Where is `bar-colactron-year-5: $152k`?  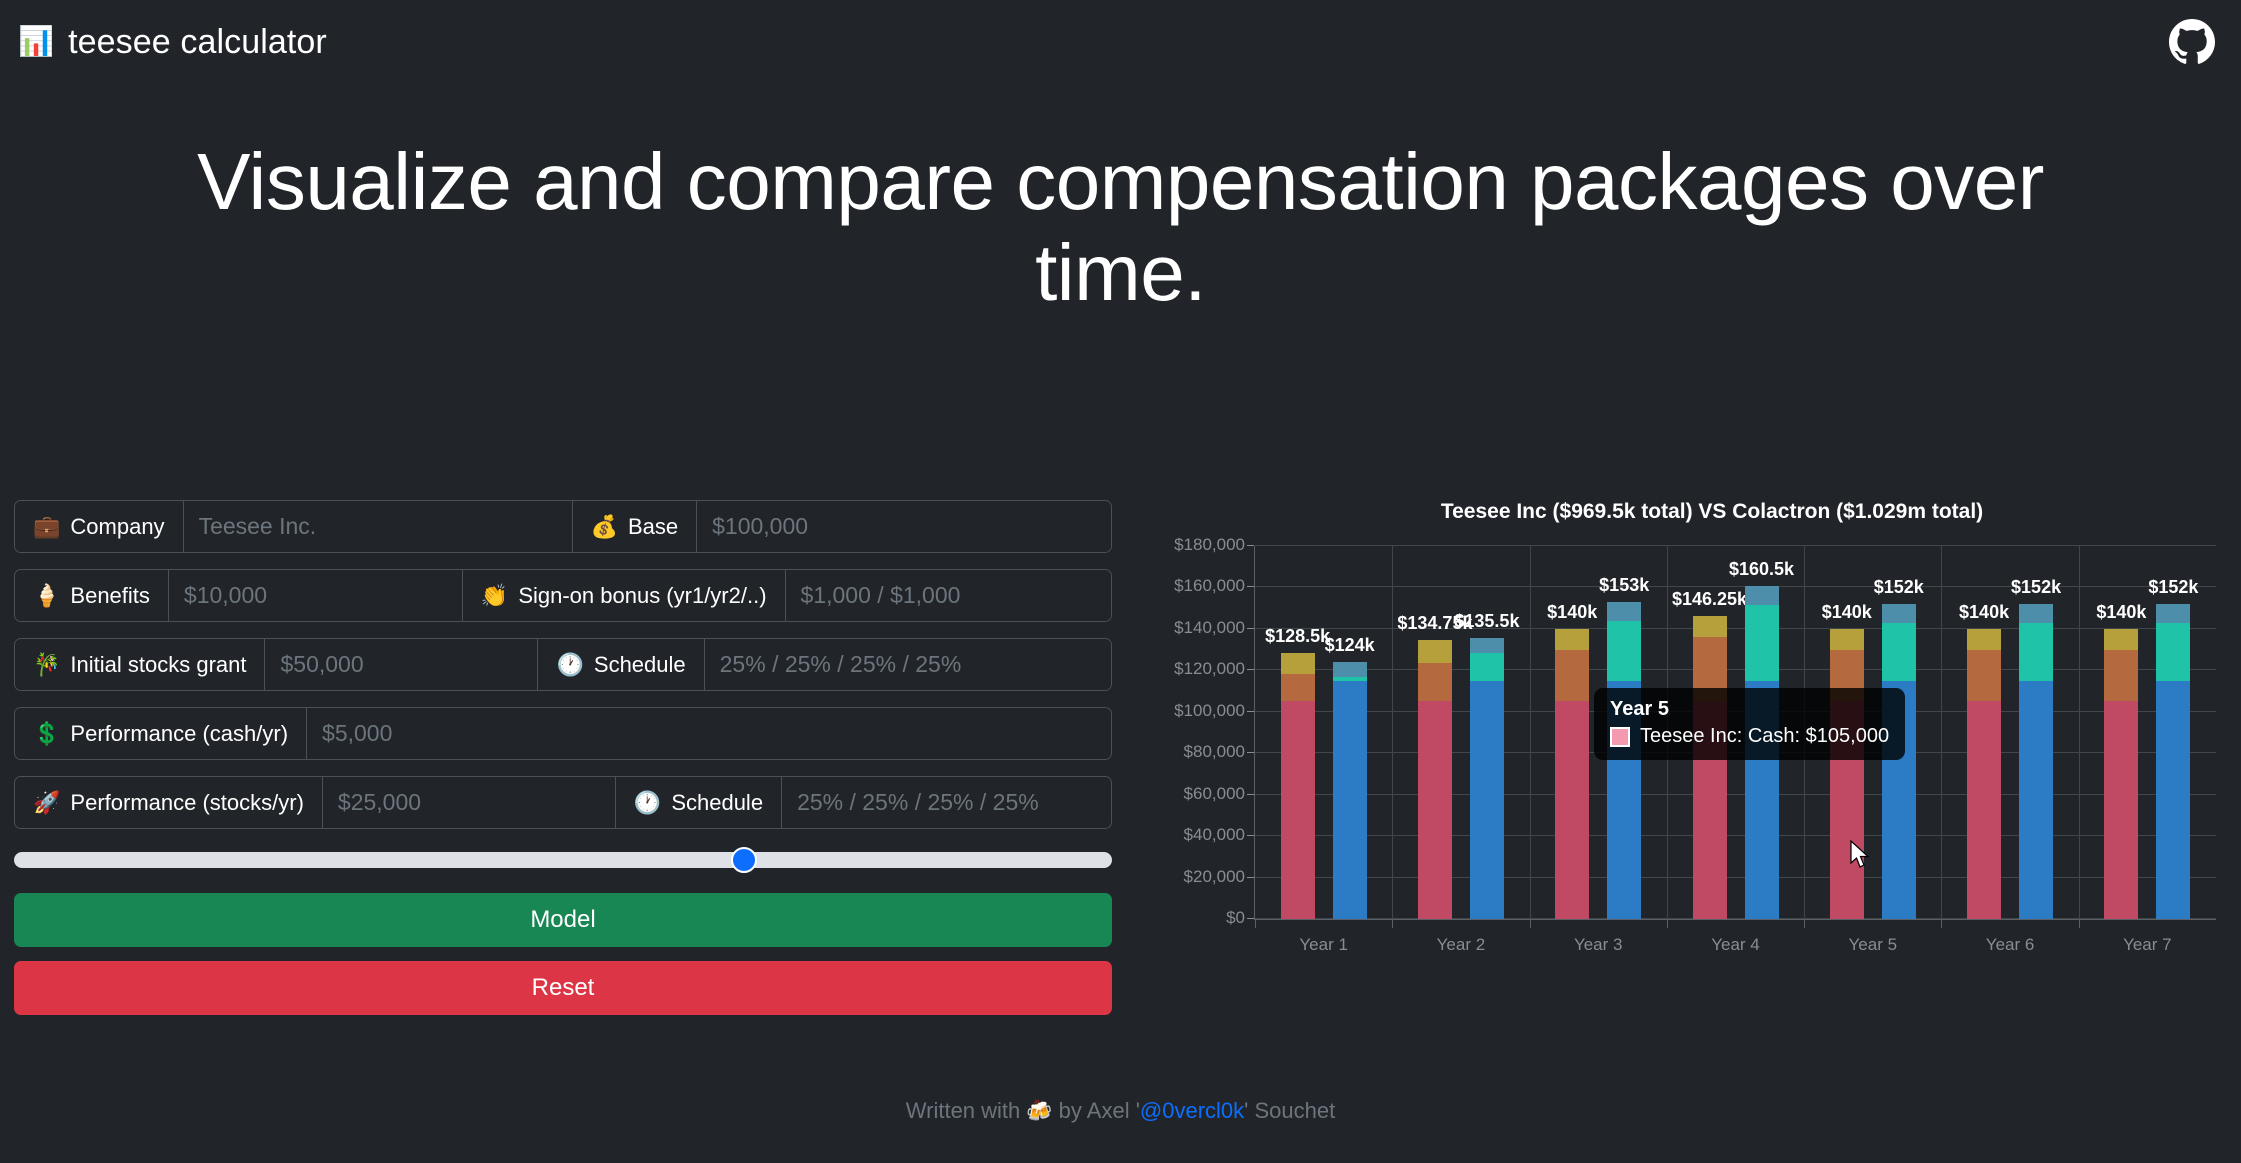 bar-colactron-year-5: $152k is located at coordinates (1899, 748).